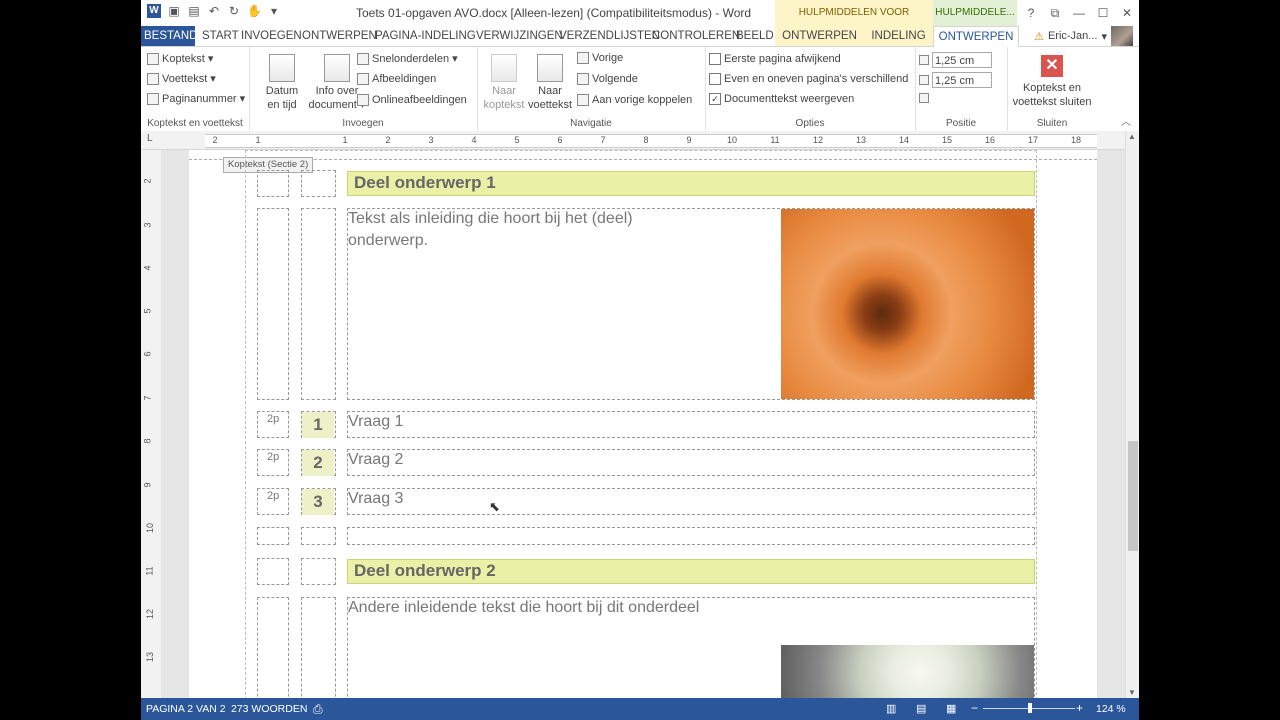  I want to click on first-page-checkbox: Eerste pagina afwijkend, so click(775, 59).